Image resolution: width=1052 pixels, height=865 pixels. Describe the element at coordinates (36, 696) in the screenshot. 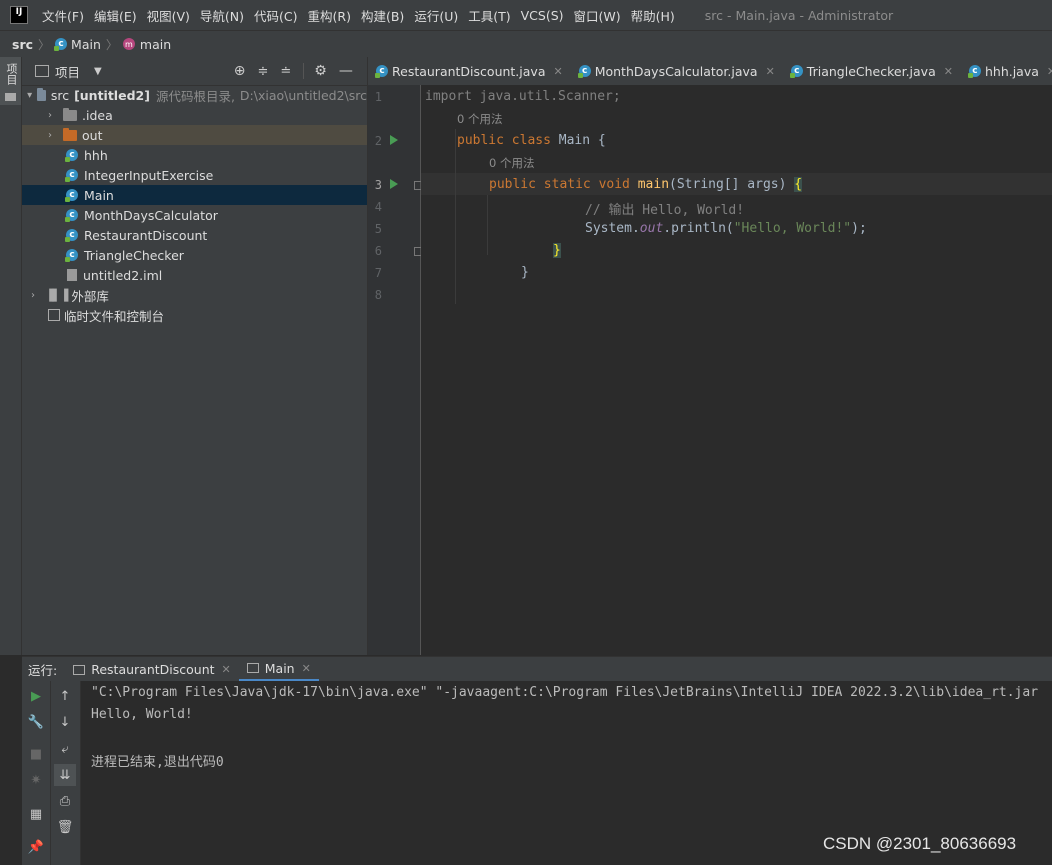

I see `rerun-icon: ▶` at that location.